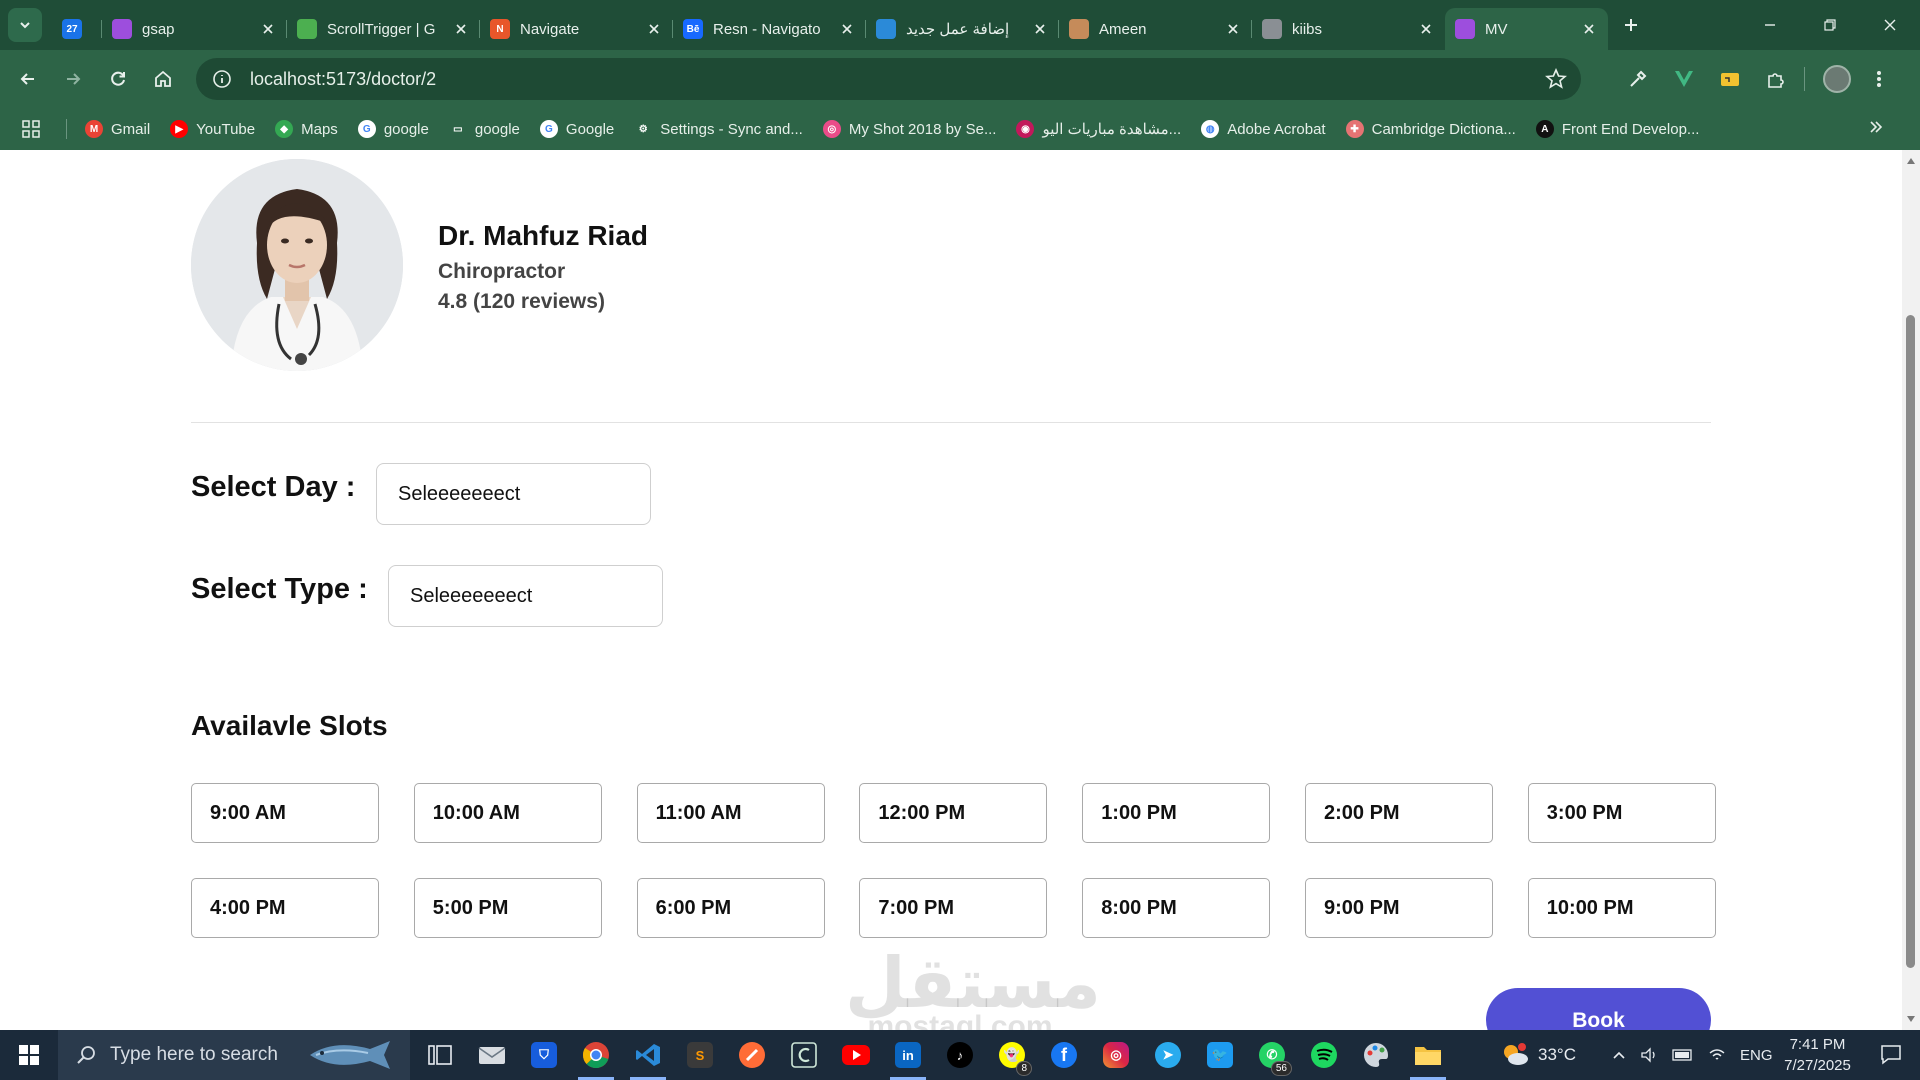 The image size is (1920, 1080). Describe the element at coordinates (576, 129) in the screenshot. I see `bookmark-item: G Google` at that location.